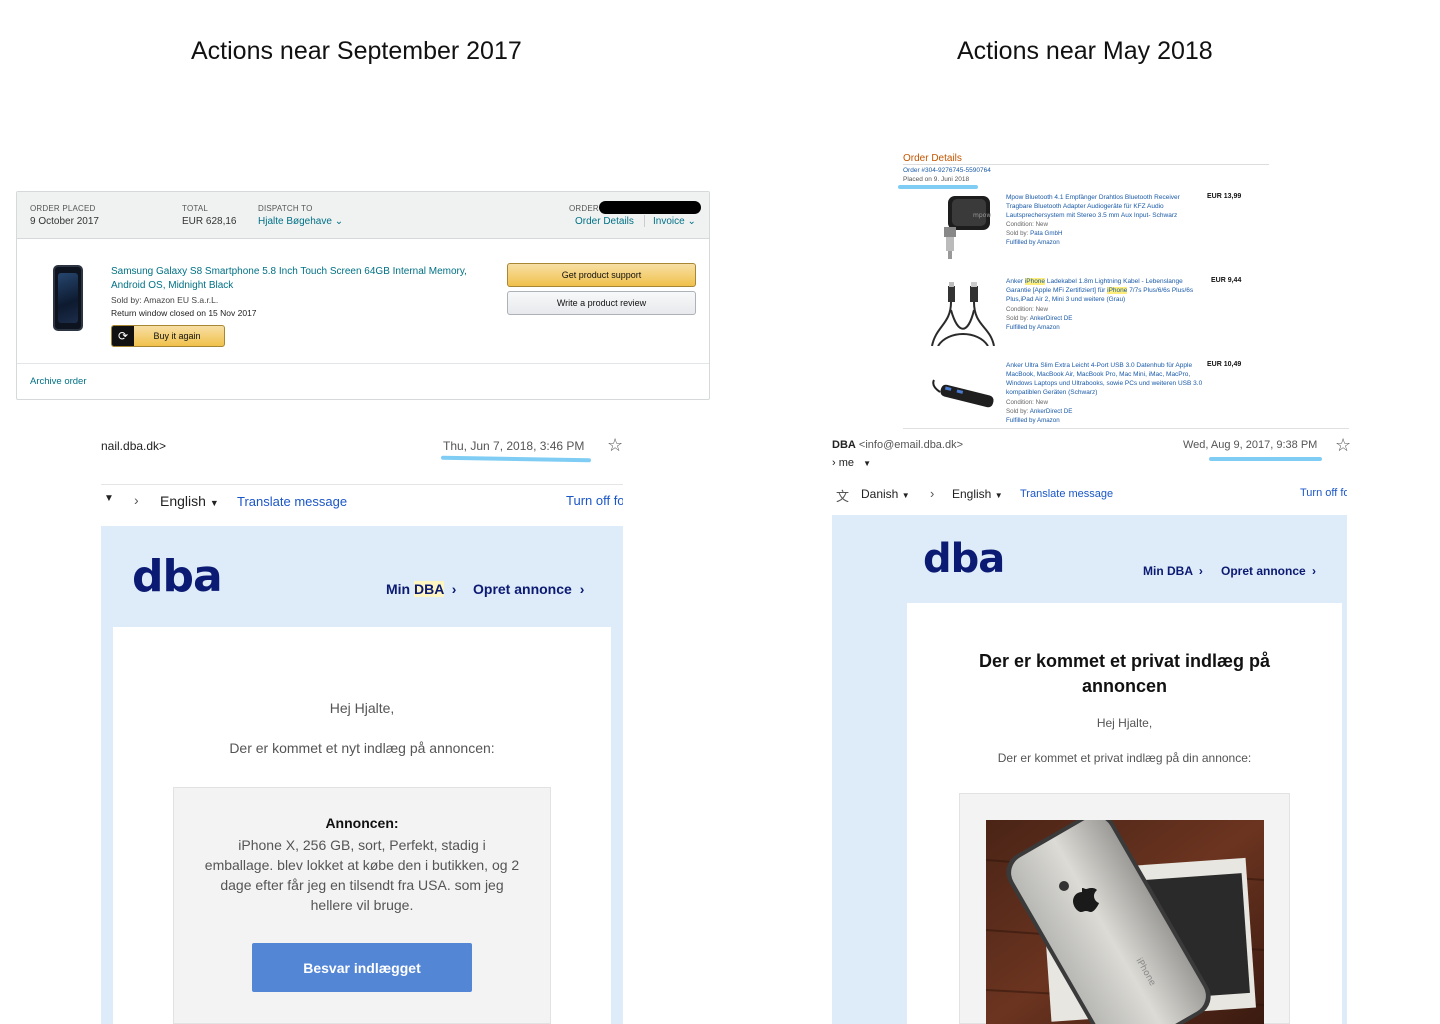  What do you see at coordinates (1051, 411) in the screenshot?
I see `item-3-seller-link: AnkerDirect DE` at bounding box center [1051, 411].